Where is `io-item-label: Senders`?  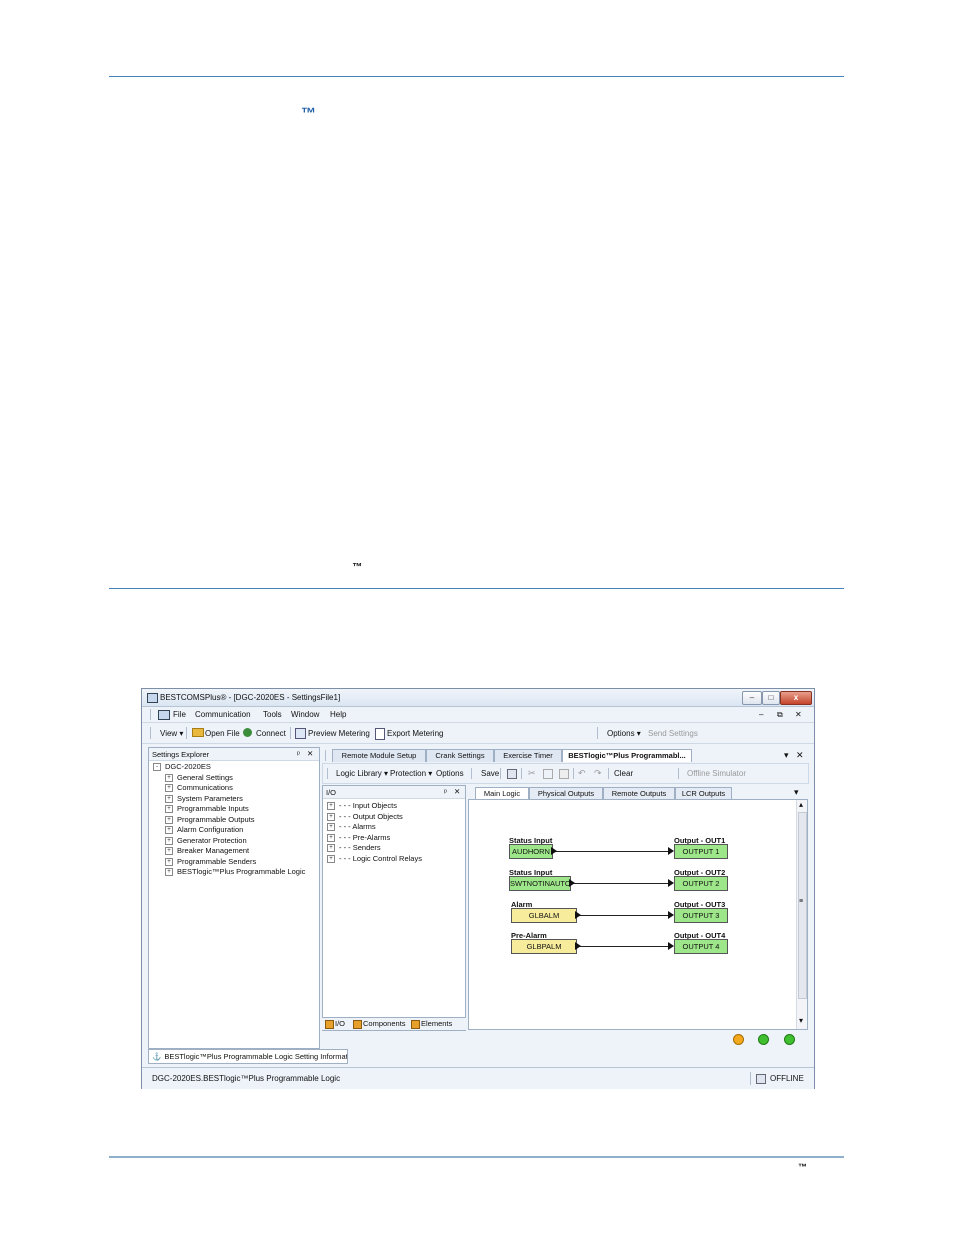 io-item-label: Senders is located at coordinates (367, 847).